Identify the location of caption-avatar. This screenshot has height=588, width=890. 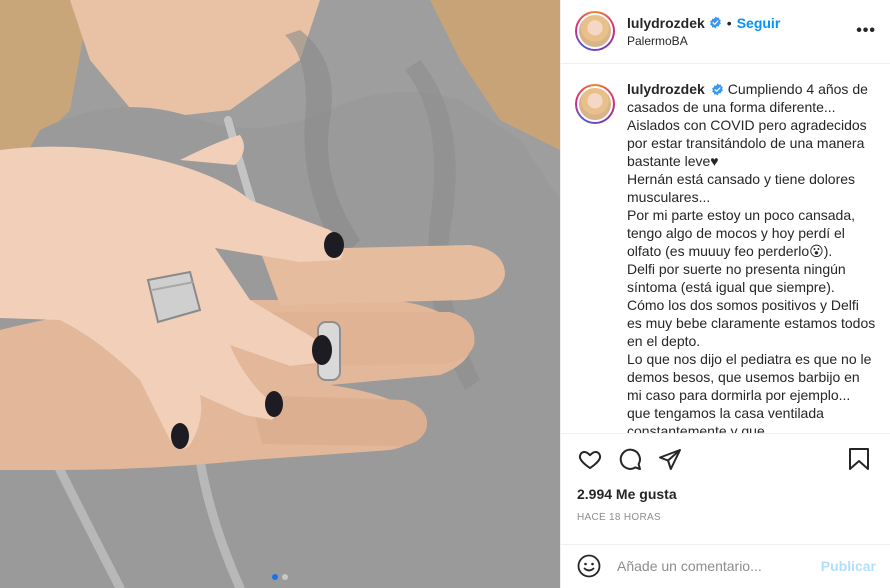
(595, 103).